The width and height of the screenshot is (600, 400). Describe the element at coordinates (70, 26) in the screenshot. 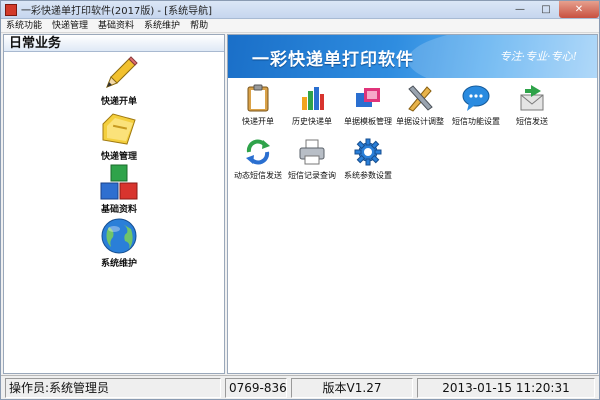

I see `menu-express-management: 快递管理` at that location.